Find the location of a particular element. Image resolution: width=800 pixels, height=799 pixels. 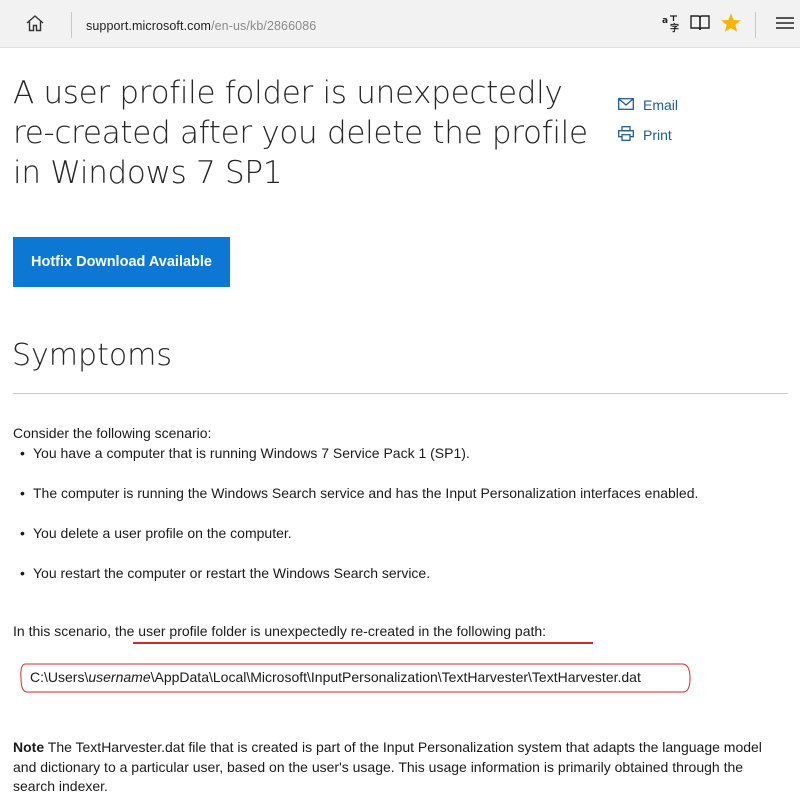

hub-menu-icon is located at coordinates (785, 25).